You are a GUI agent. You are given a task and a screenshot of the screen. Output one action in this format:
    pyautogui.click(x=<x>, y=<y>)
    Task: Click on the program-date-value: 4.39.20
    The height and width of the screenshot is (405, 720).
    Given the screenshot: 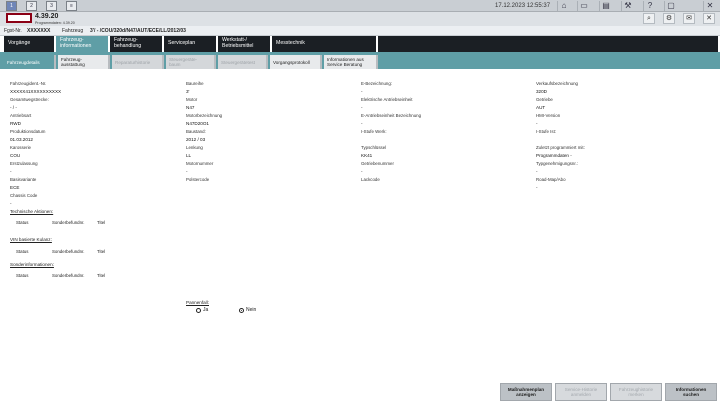 What is the action you would take?
    pyautogui.click(x=68, y=22)
    